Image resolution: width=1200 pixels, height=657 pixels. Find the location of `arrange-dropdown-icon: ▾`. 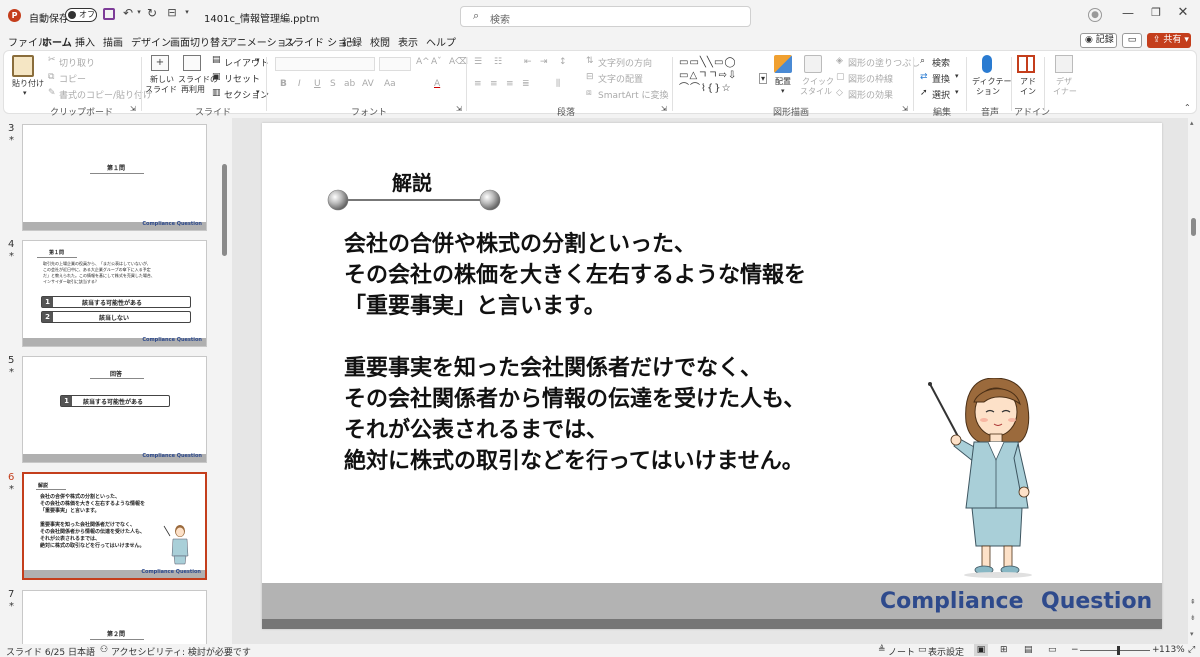

arrange-dropdown-icon: ▾ is located at coordinates (783, 91).